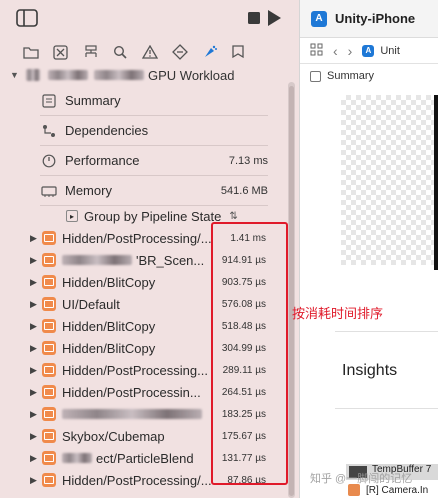  I want to click on preview-edge, so click(436, 182).